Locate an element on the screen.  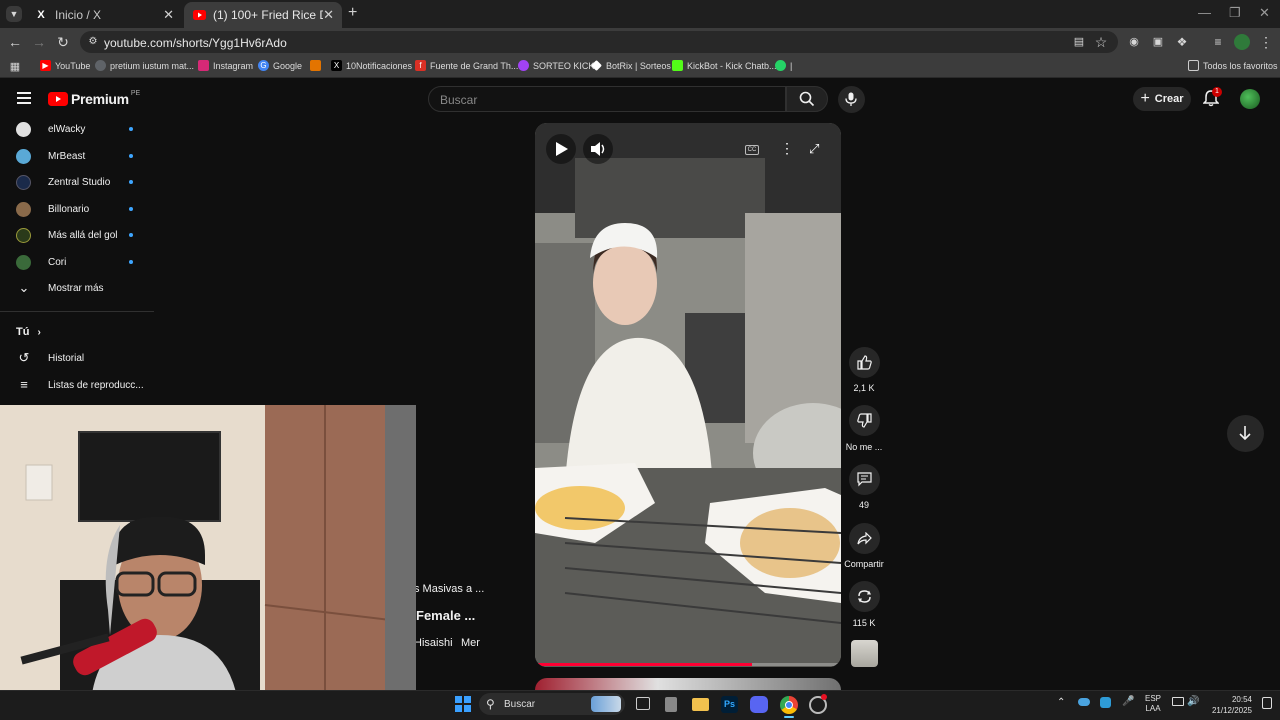
remix-icon is located at coordinates (864, 596).